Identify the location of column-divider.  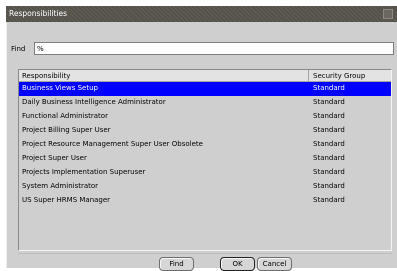
(308, 76).